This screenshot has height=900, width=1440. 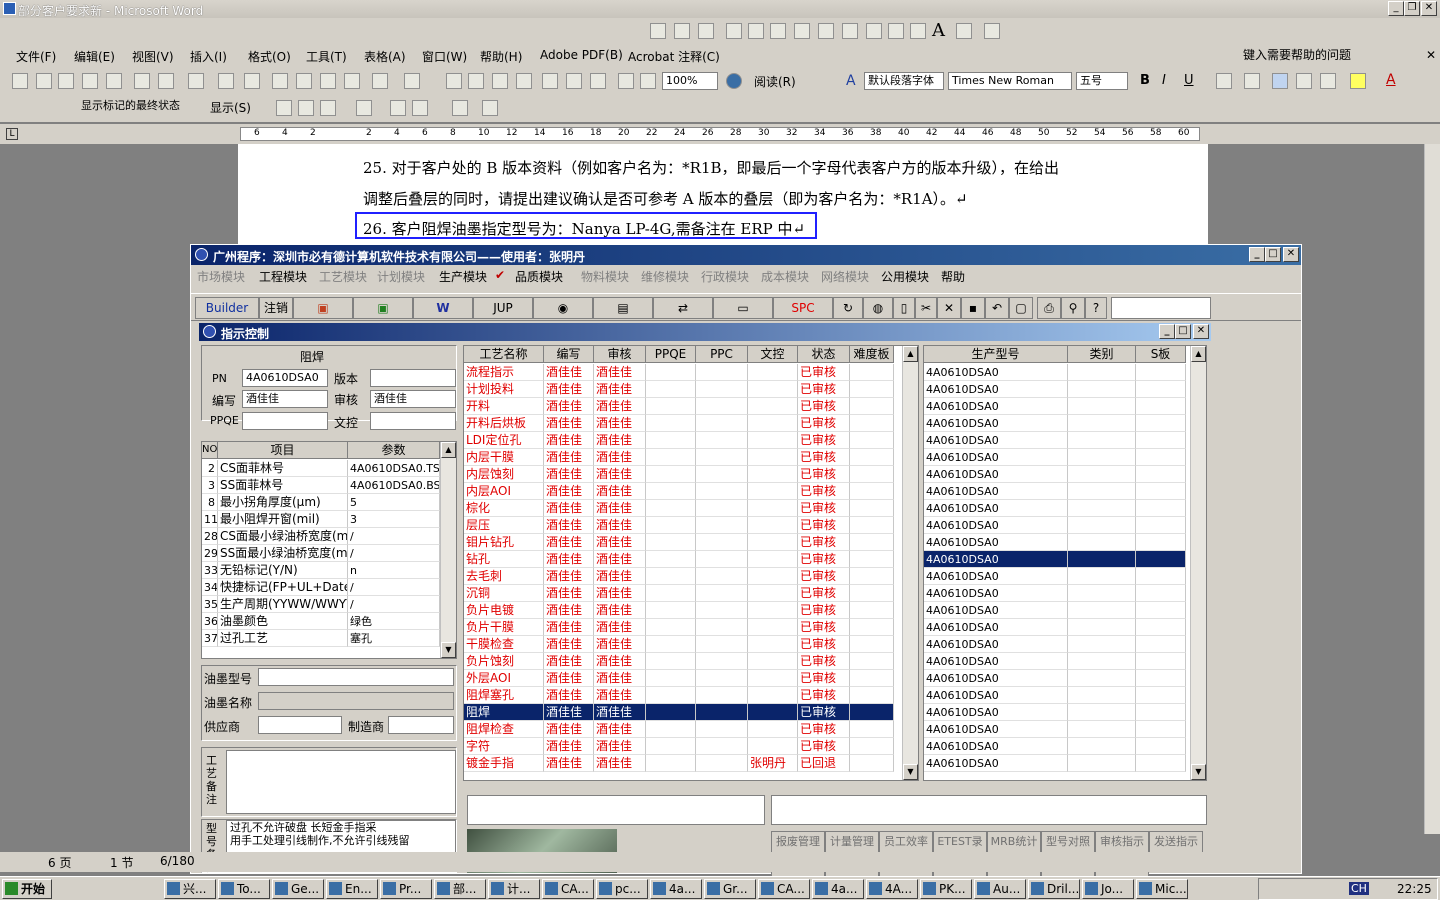 What do you see at coordinates (1224, 81) in the screenshot?
I see `border-a-icon` at bounding box center [1224, 81].